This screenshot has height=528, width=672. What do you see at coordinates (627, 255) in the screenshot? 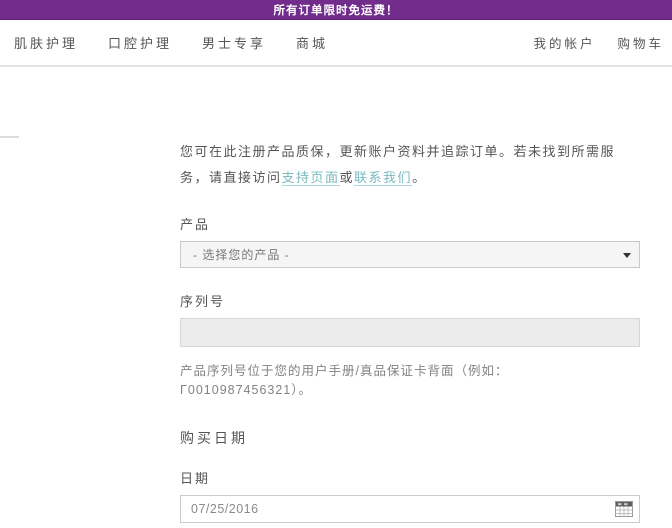
I see `dropdown-arrow-icon` at bounding box center [627, 255].